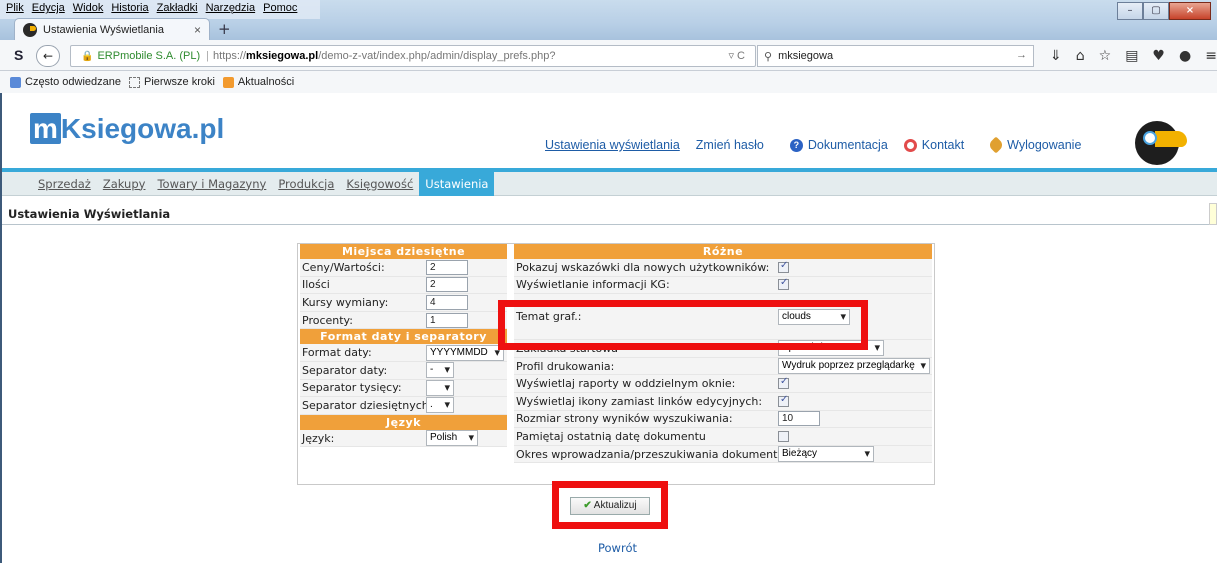 Image resolution: width=1217 pixels, height=563 pixels. Describe the element at coordinates (609, 214) in the screenshot. I see `page-title-bar: Ustawienia Wyświetlania` at that location.